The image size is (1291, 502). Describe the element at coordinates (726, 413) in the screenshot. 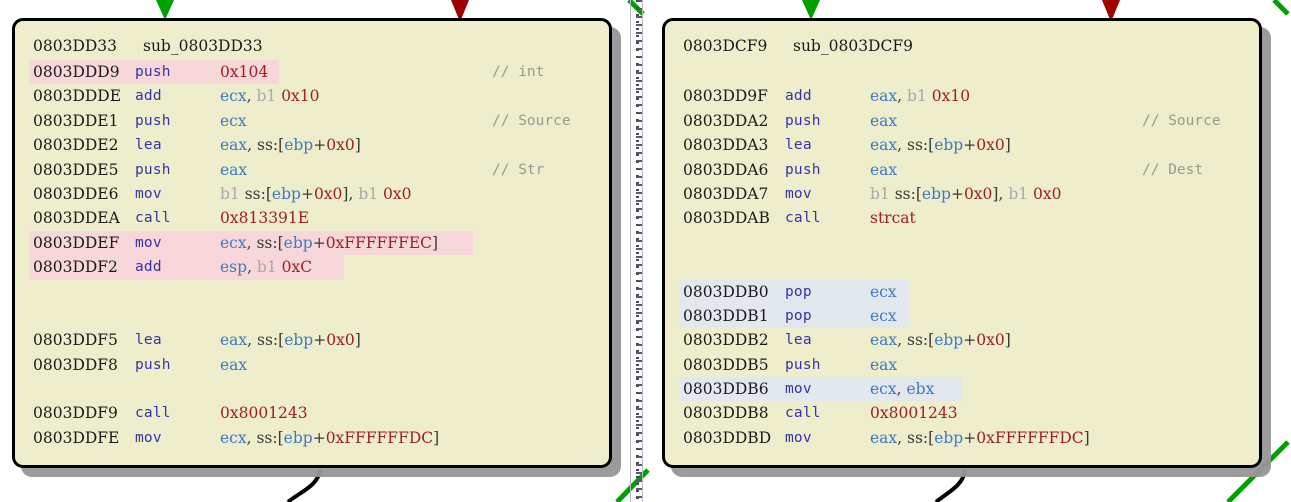

I see `instruction-address: 0803DDB8` at that location.